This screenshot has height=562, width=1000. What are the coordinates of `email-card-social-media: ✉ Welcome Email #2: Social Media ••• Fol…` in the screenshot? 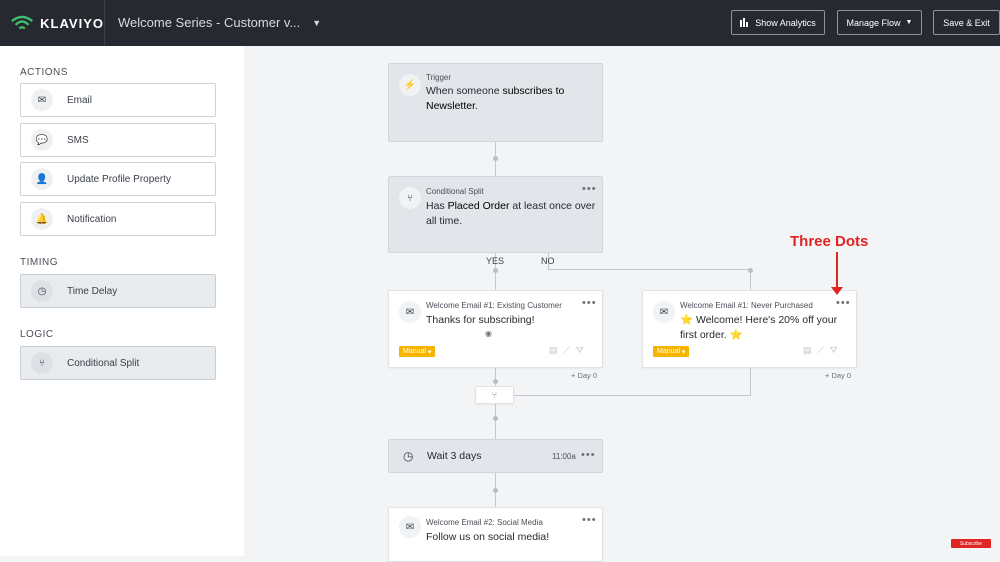 It's located at (495, 534).